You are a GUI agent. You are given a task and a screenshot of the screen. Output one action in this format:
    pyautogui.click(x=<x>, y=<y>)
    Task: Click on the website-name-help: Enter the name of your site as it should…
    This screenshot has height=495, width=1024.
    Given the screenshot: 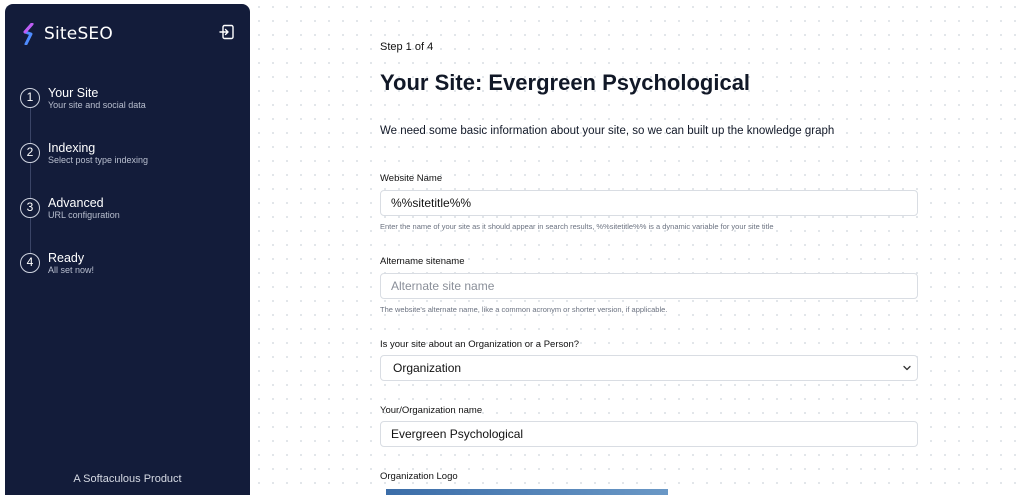 What is the action you would take?
    pyautogui.click(x=577, y=226)
    